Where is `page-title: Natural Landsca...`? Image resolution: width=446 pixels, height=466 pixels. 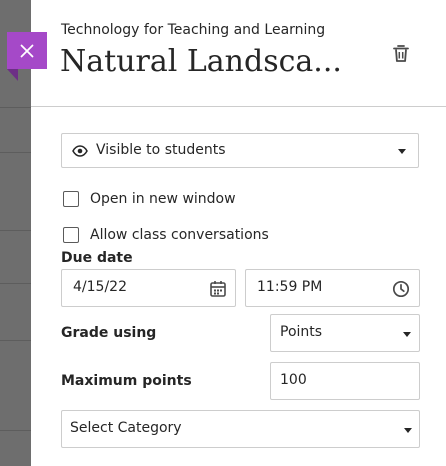 page-title: Natural Landsca... is located at coordinates (201, 61).